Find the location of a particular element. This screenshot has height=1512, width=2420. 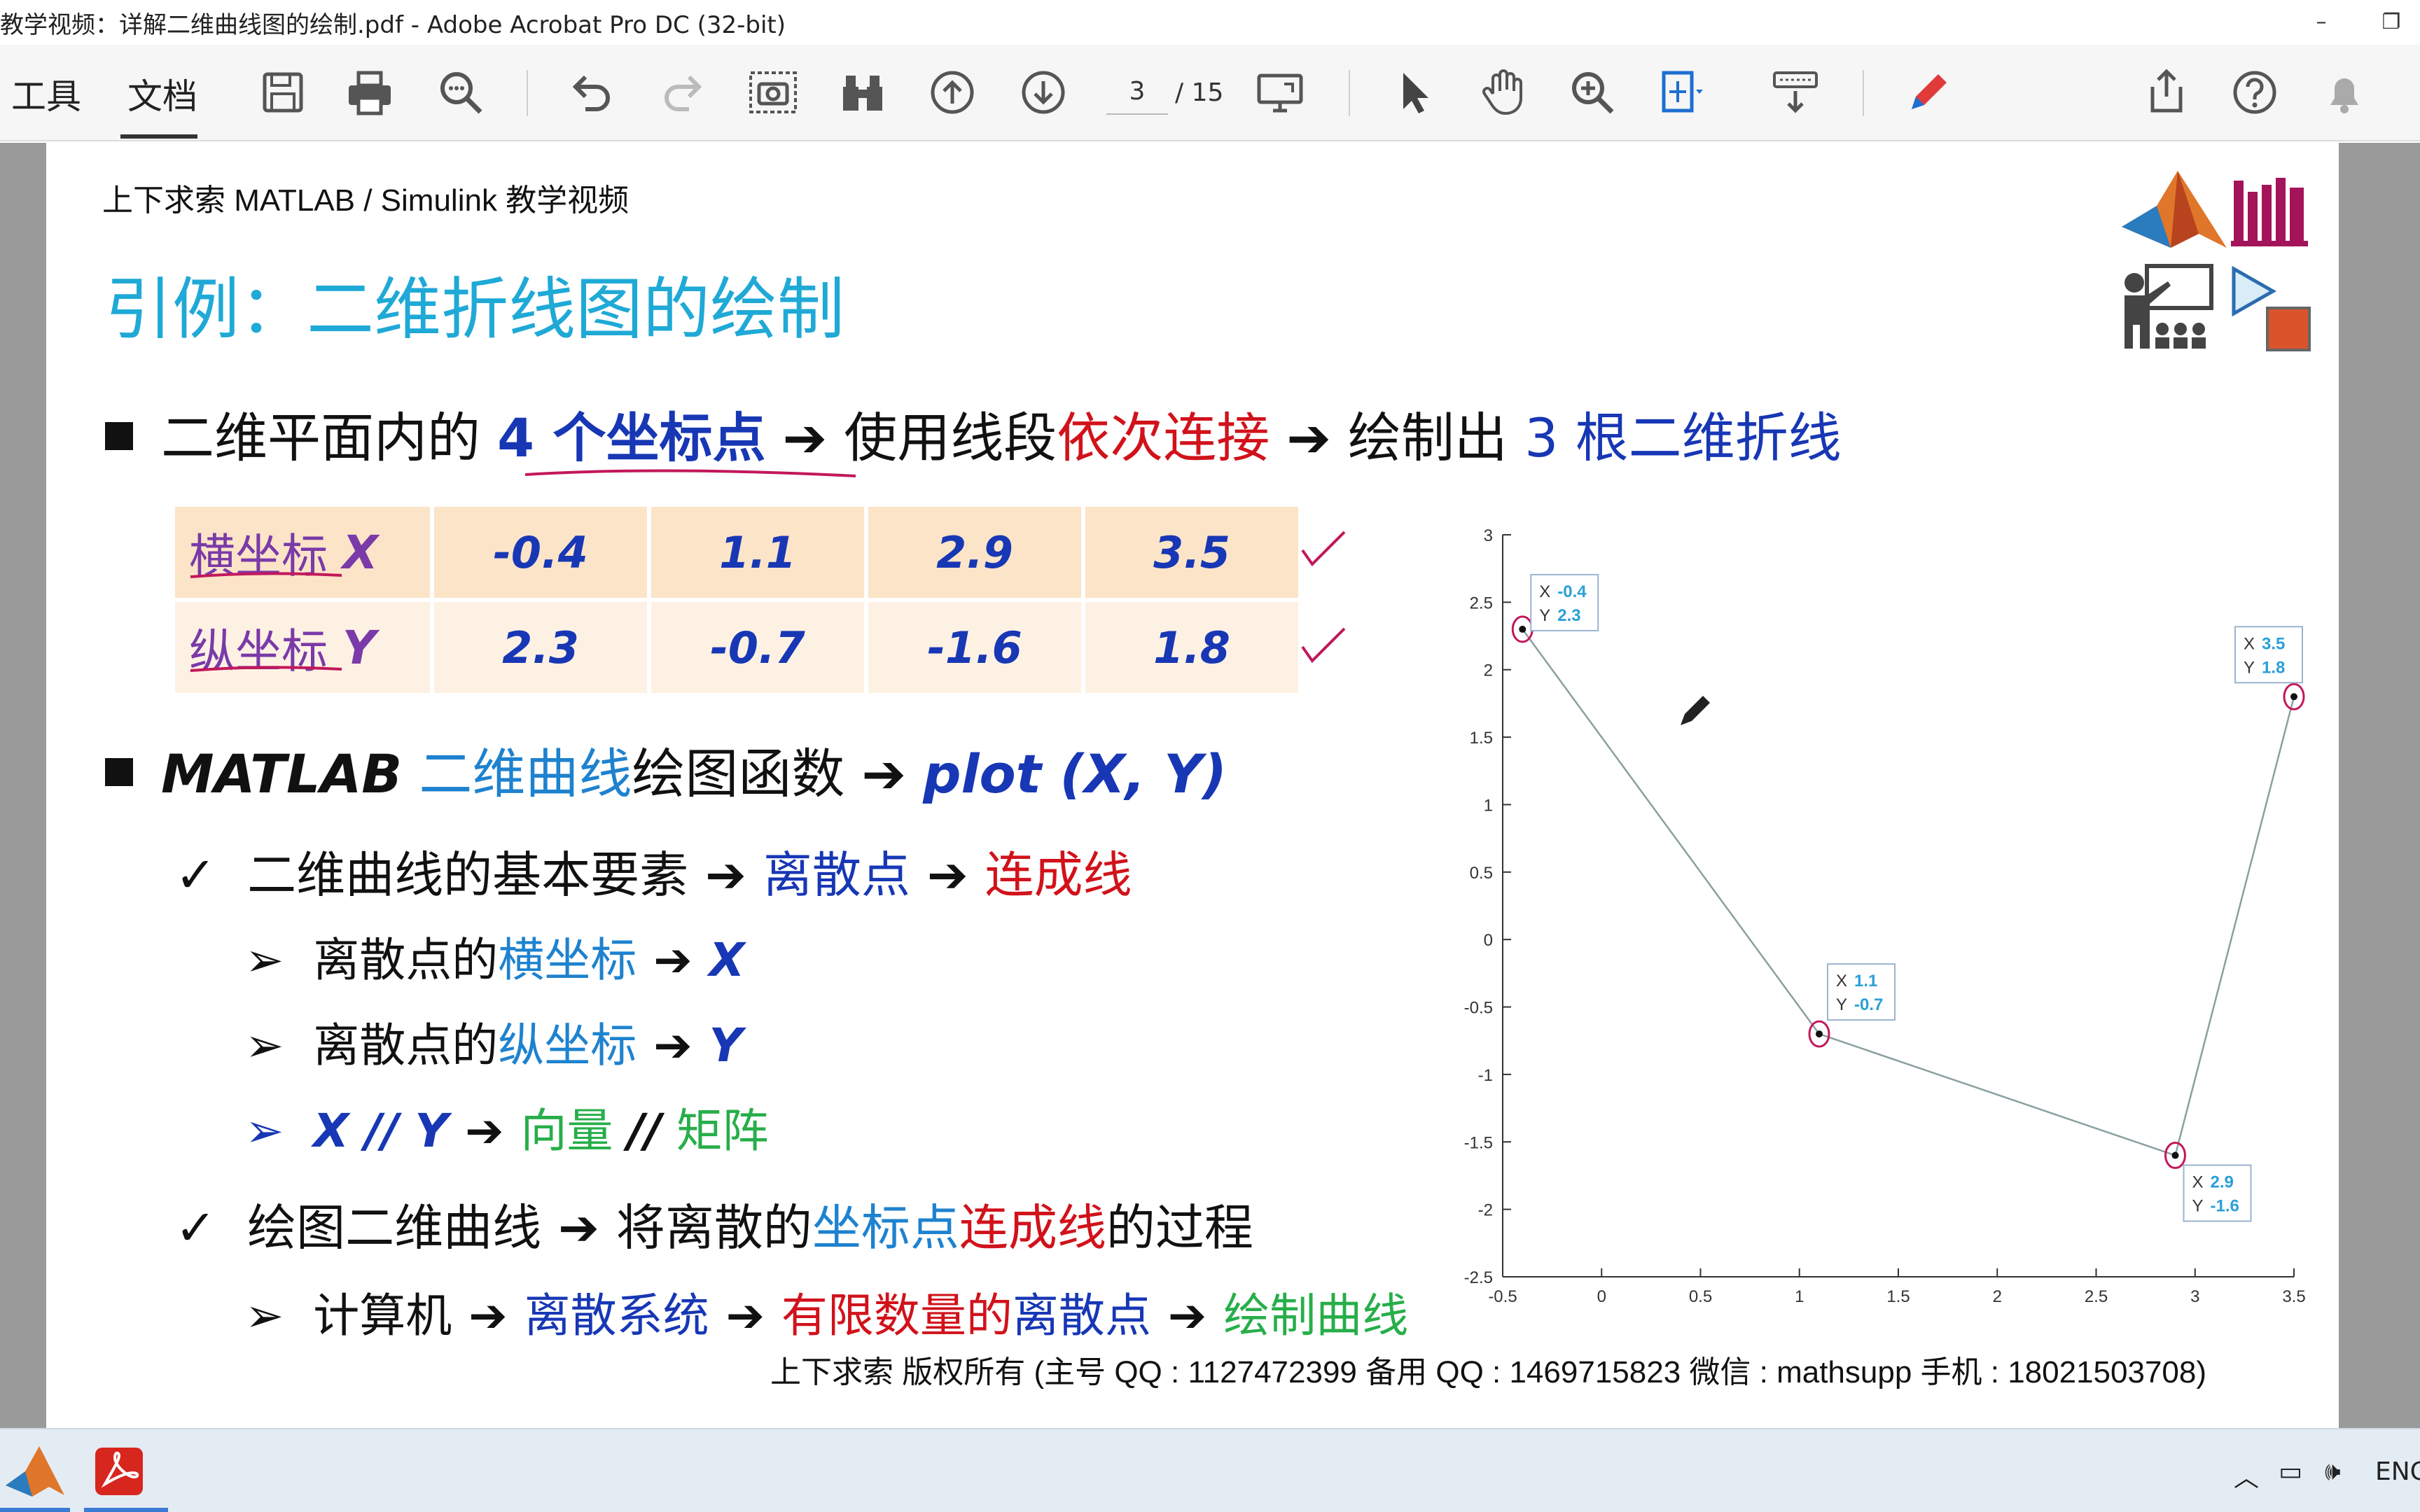

redo-icon is located at coordinates (683, 92).